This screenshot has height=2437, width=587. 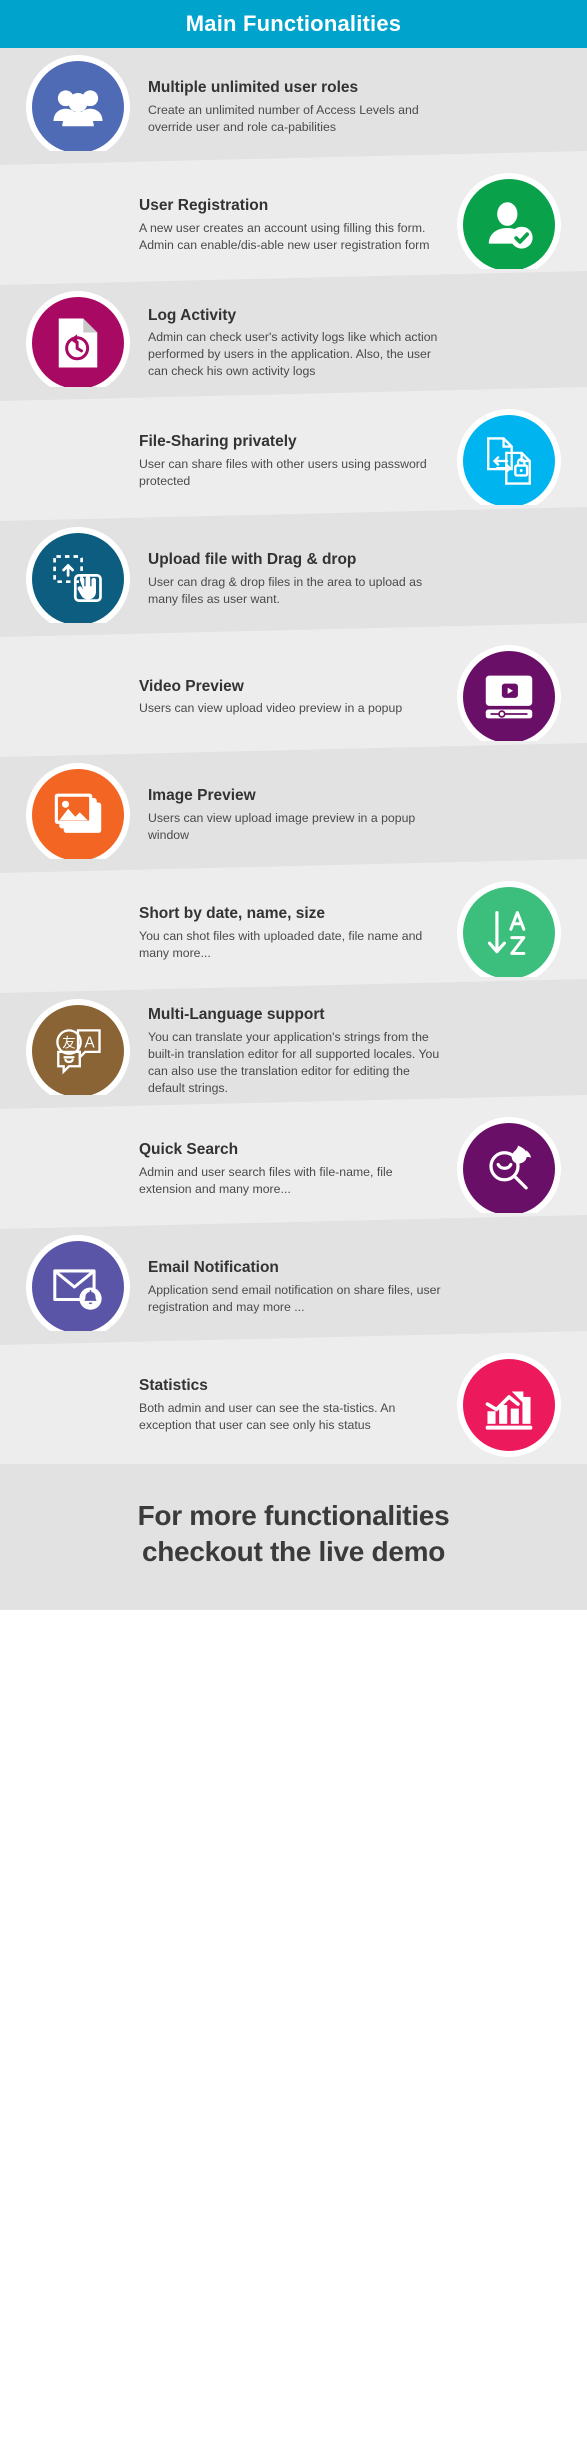 What do you see at coordinates (236, 1015) in the screenshot?
I see `feature-title: Multi-Language support` at bounding box center [236, 1015].